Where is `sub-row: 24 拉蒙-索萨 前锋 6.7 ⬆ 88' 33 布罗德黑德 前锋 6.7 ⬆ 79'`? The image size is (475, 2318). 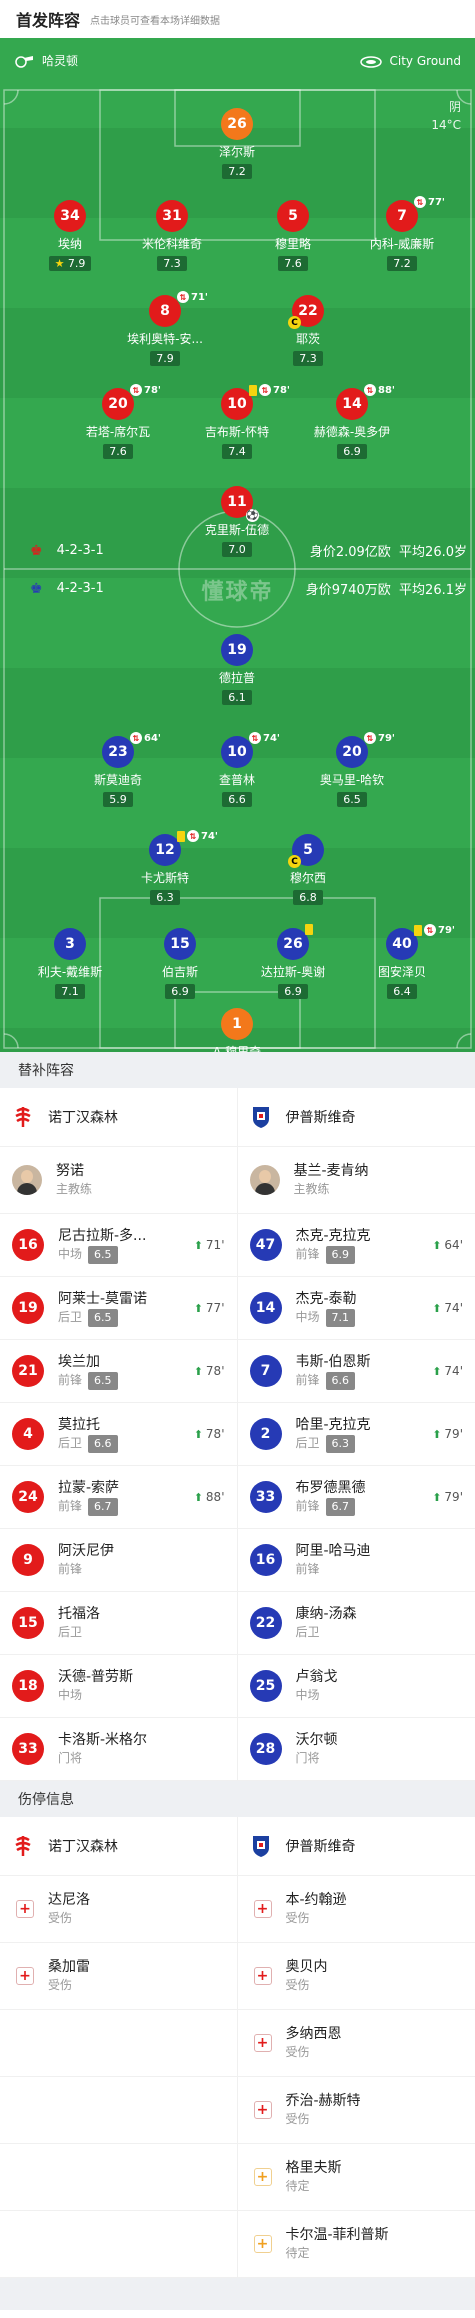
sub-row: 24 拉蒙-索萨 前锋 6.7 ⬆ 88' 33 布罗德黑德 前锋 6.7 ⬆ 79' is located at coordinates (237, 1497).